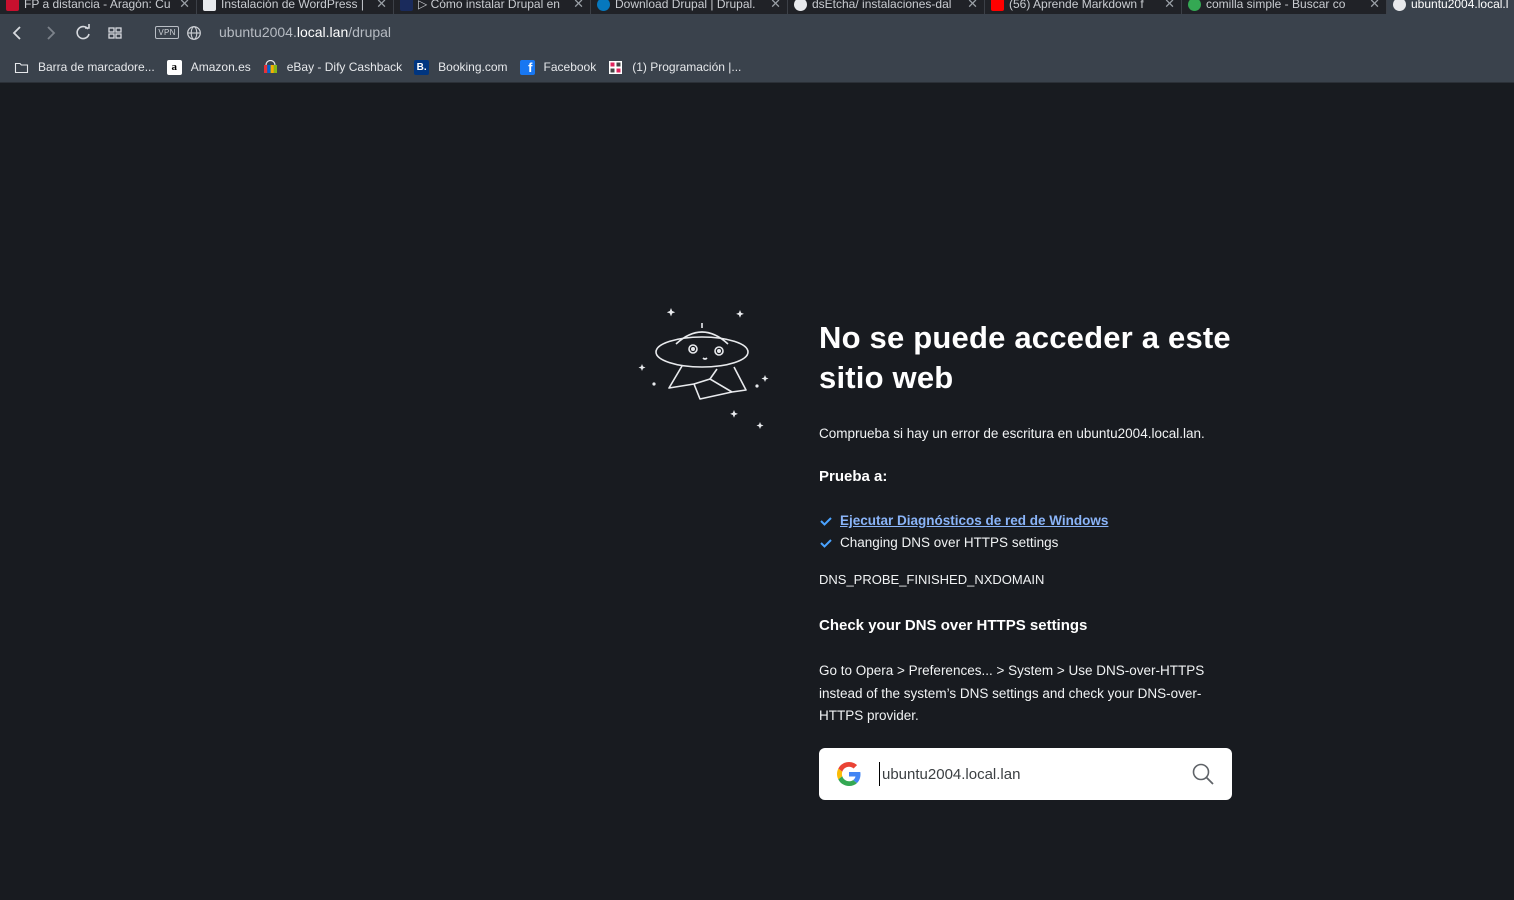 This screenshot has width=1514, height=900. I want to click on bookmark-booking: B. Booking.com, so click(461, 67).